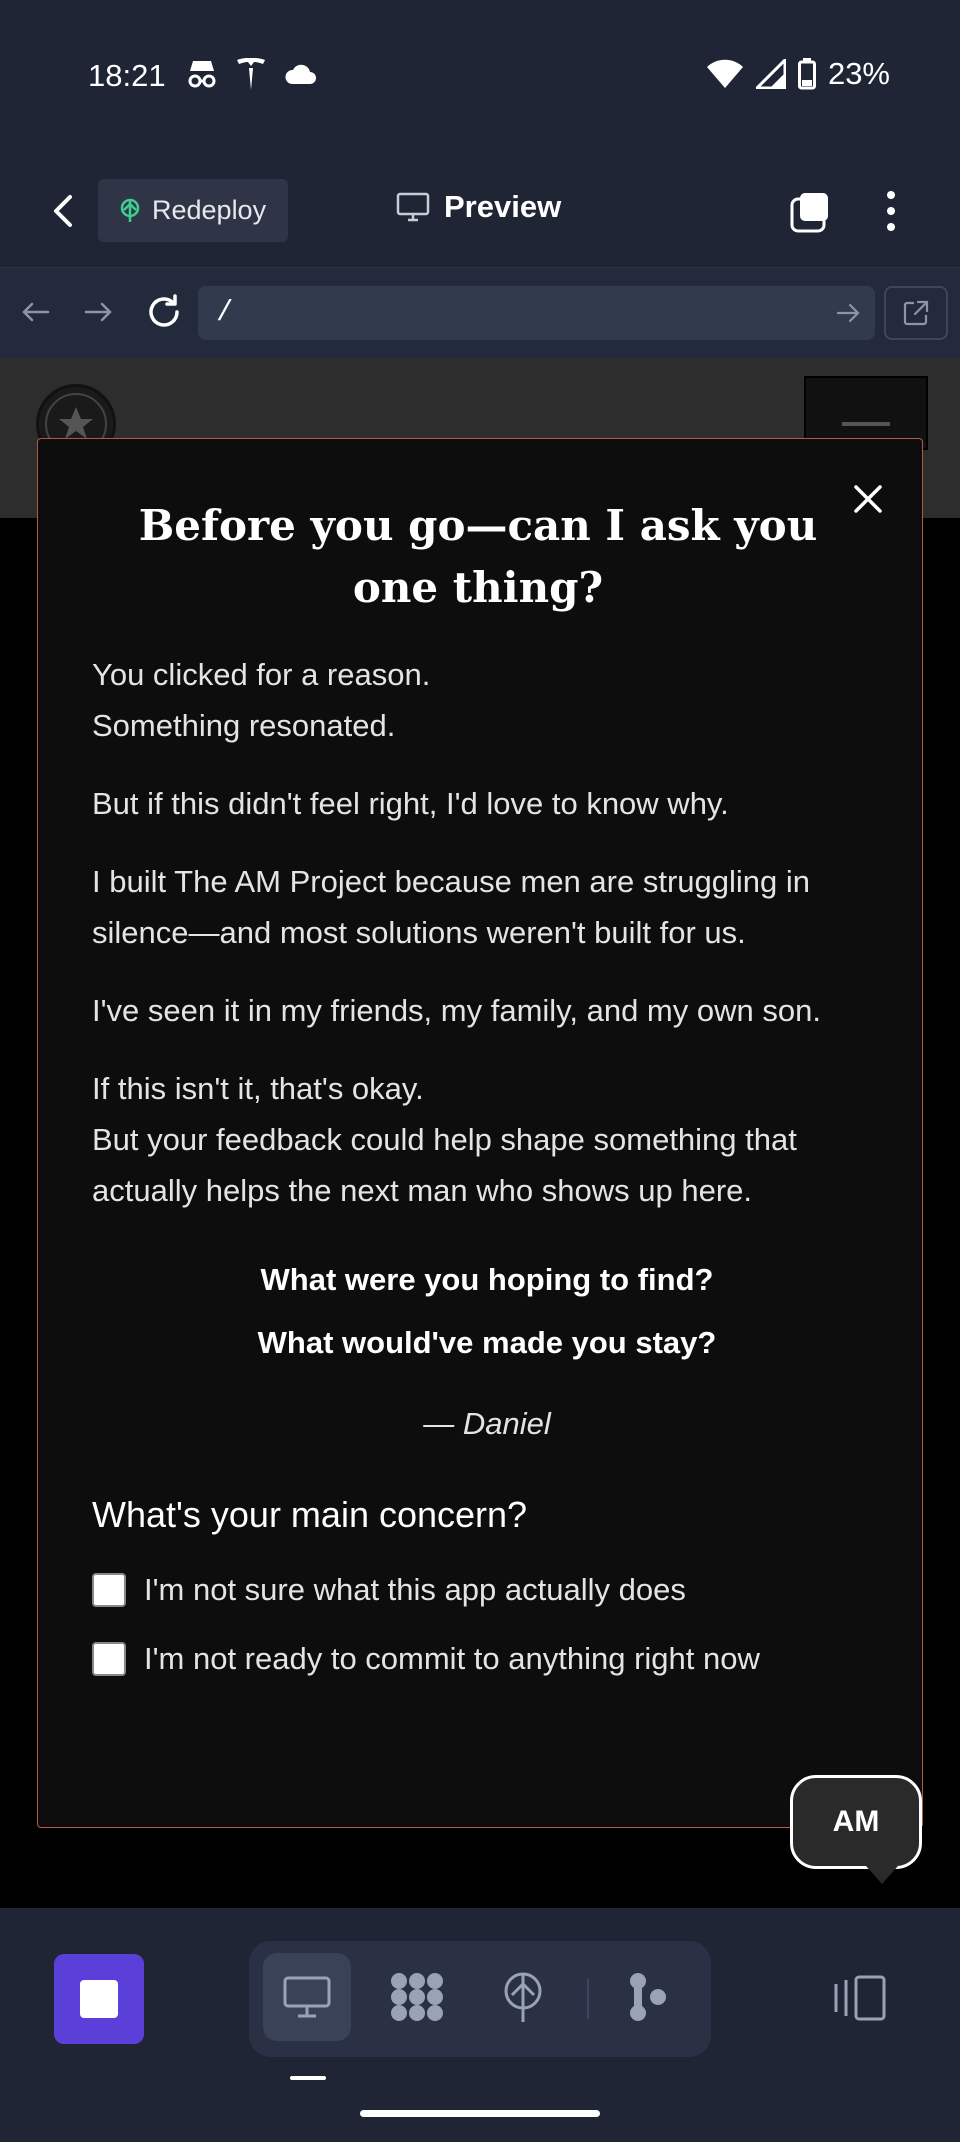  I want to click on external-link-icon, so click(916, 313).